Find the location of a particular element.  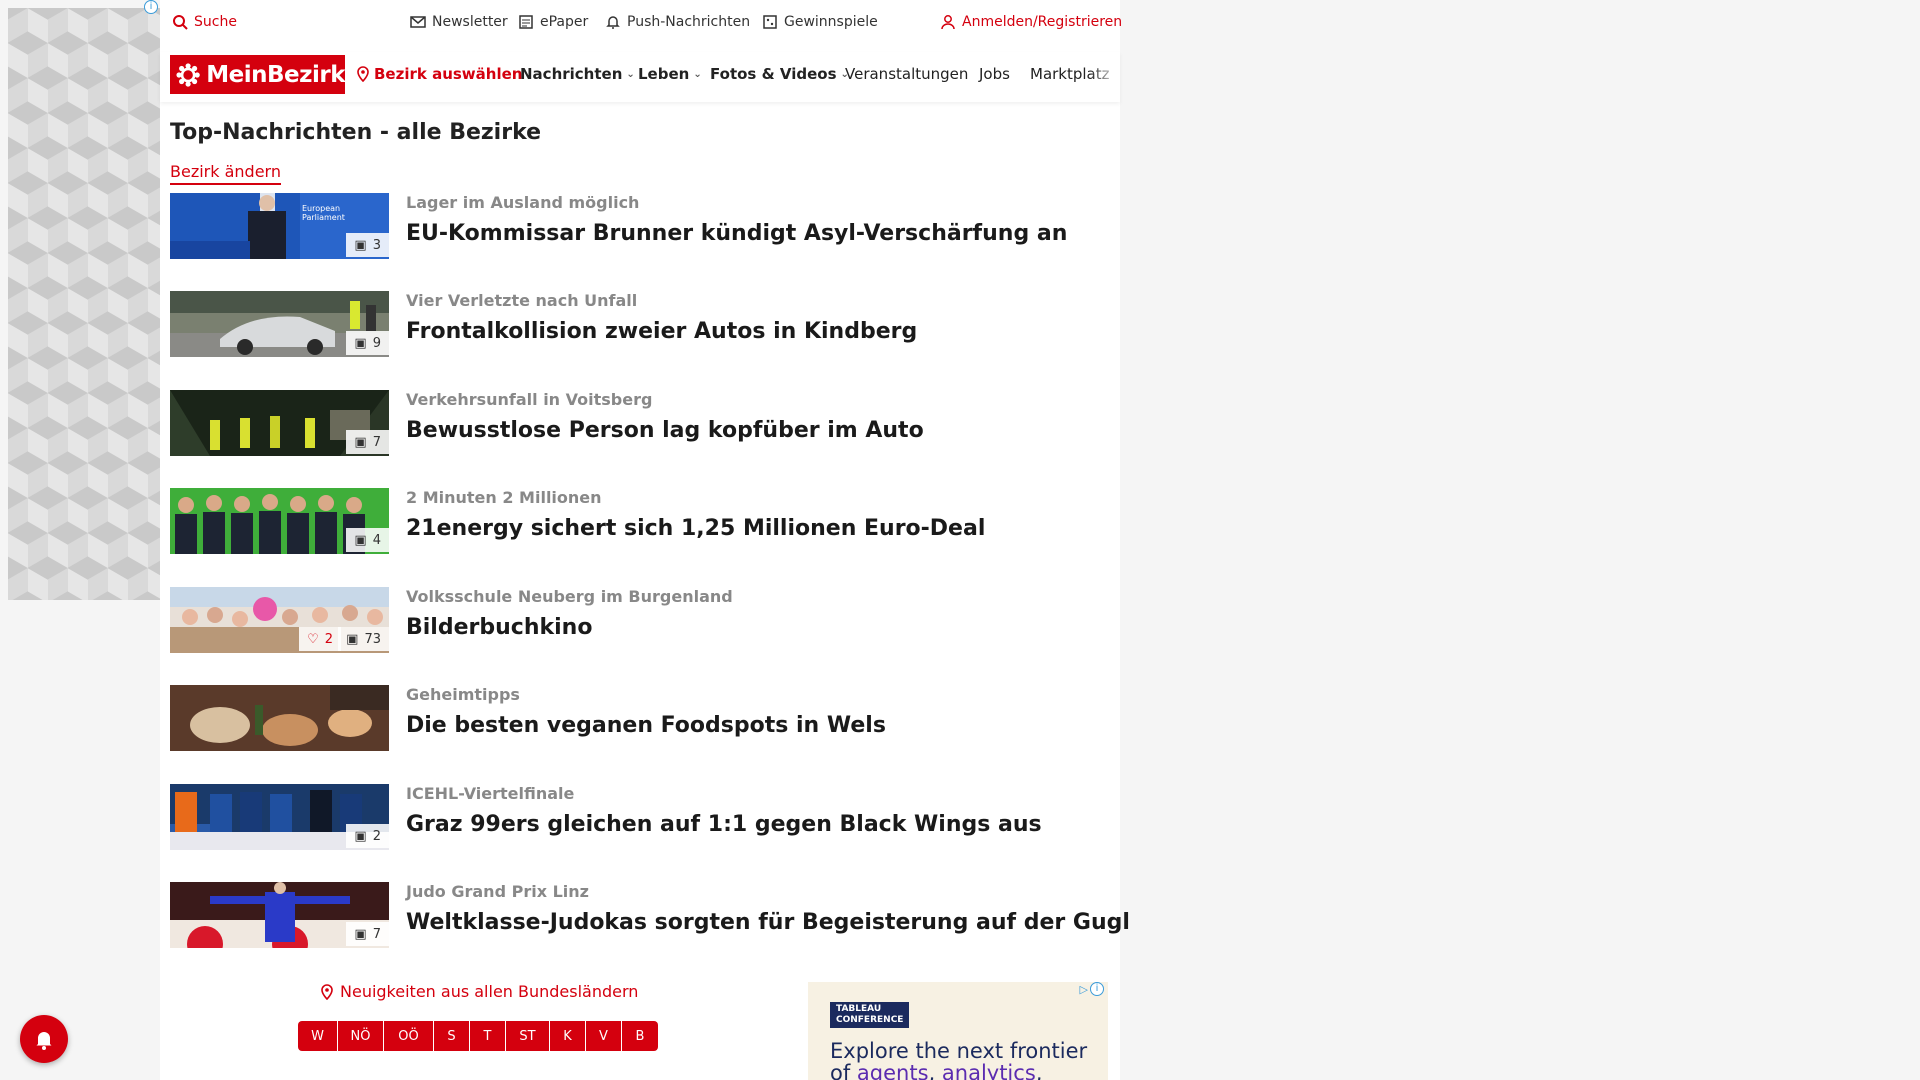

article-thumbnail: European Parliament ▣ 3 is located at coordinates (279, 226).